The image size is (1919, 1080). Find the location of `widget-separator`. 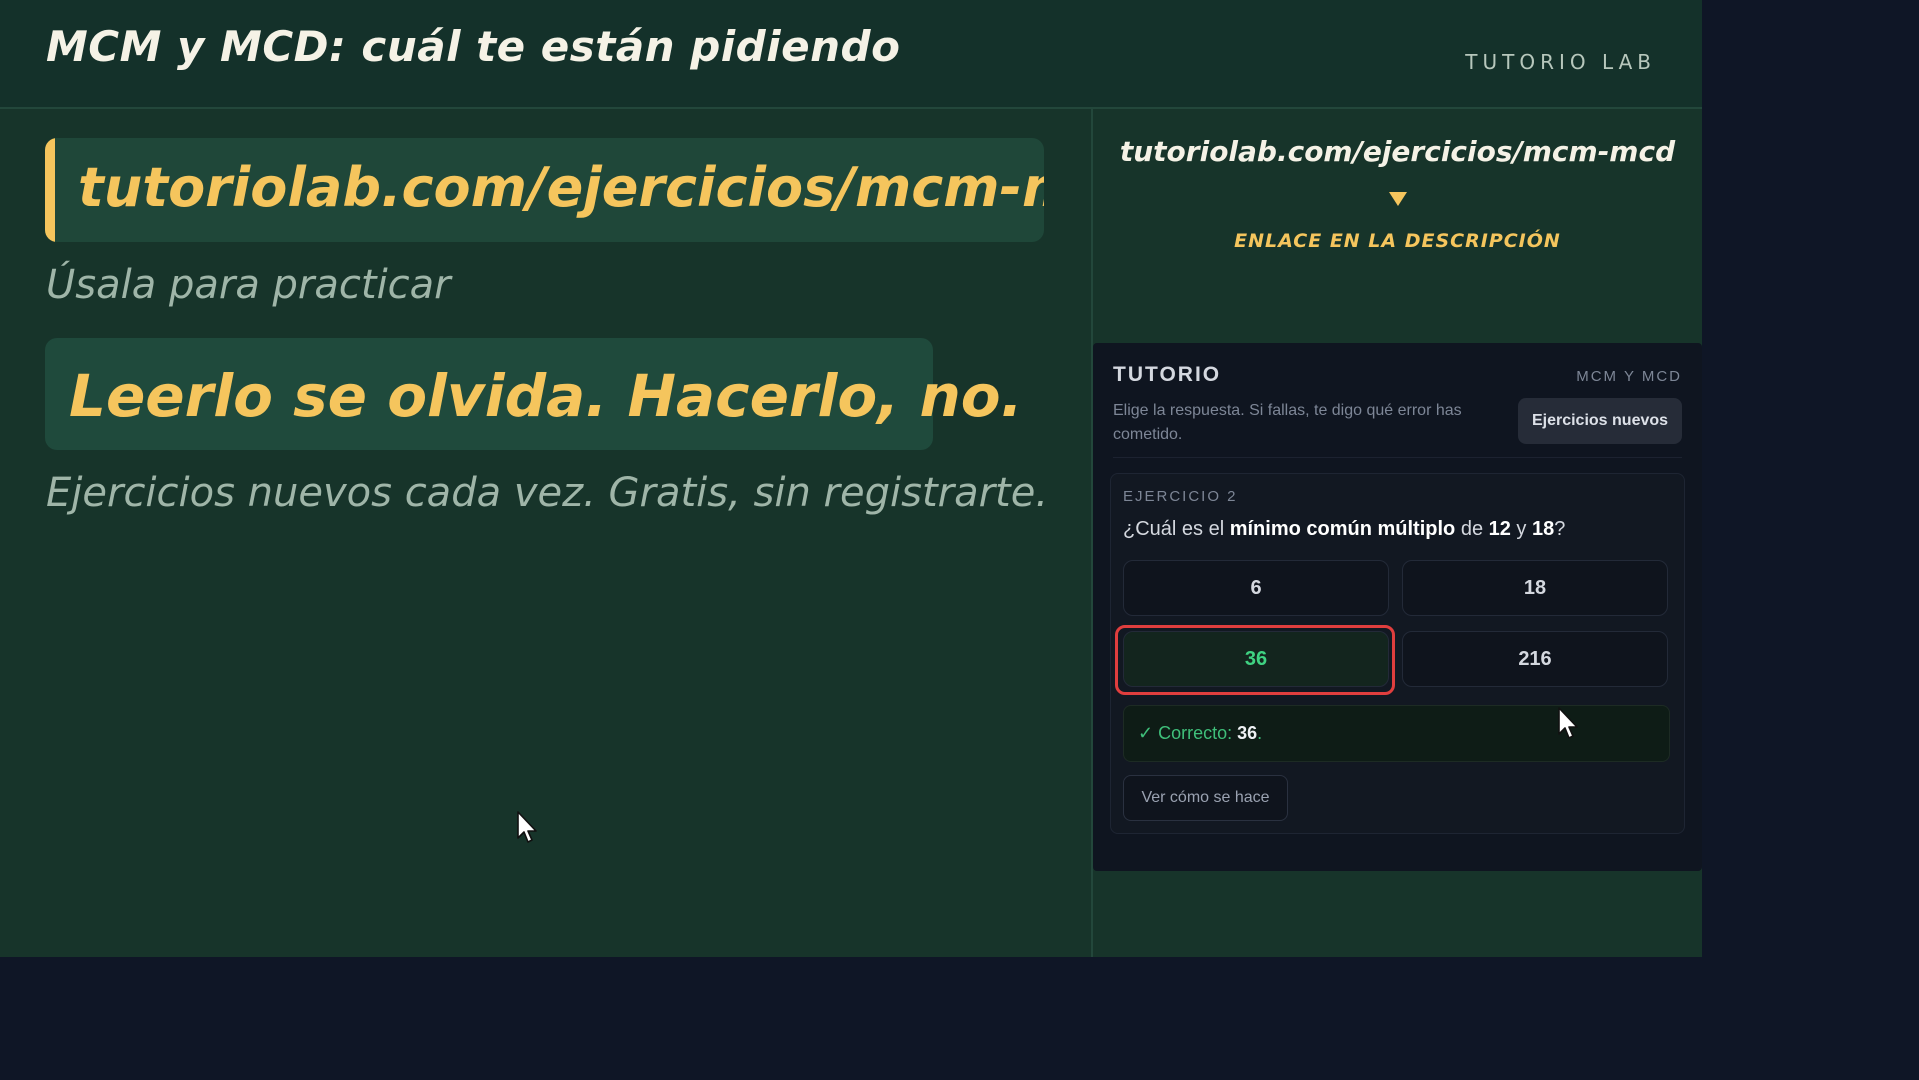

widget-separator is located at coordinates (1397, 457).